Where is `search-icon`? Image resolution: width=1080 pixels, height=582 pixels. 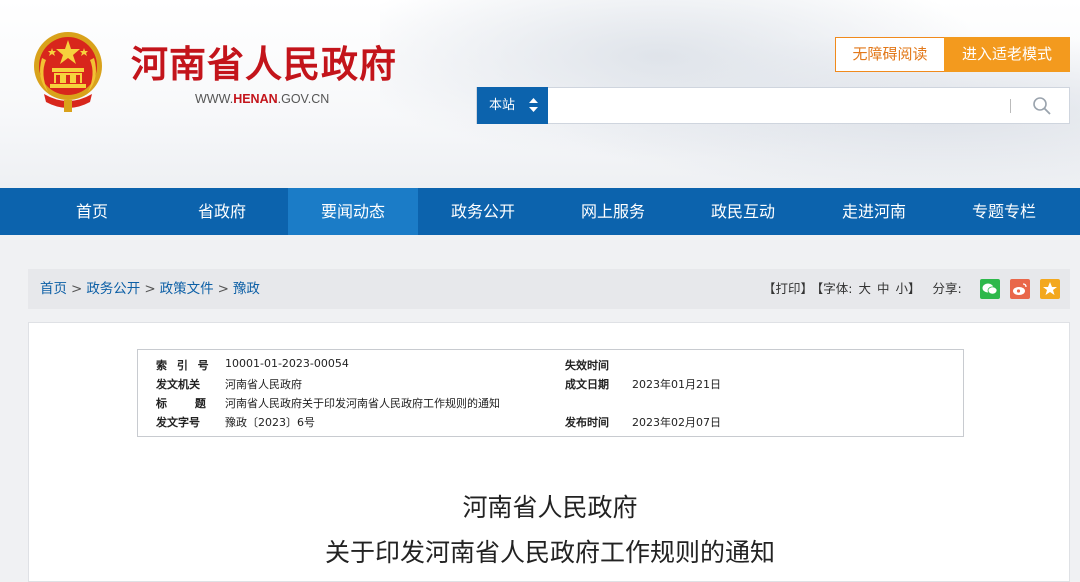 search-icon is located at coordinates (1042, 106).